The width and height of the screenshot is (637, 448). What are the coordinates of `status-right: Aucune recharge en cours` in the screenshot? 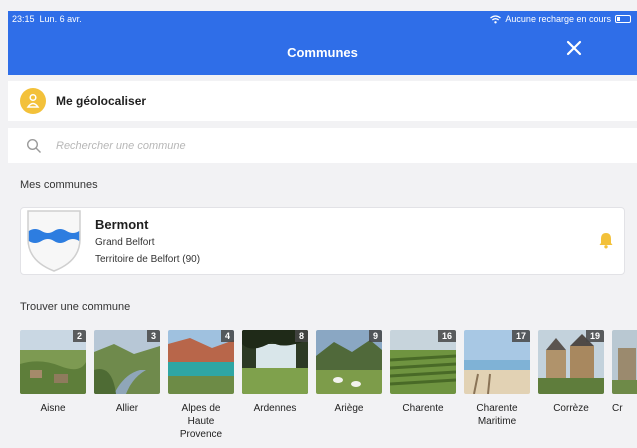 It's located at (560, 19).